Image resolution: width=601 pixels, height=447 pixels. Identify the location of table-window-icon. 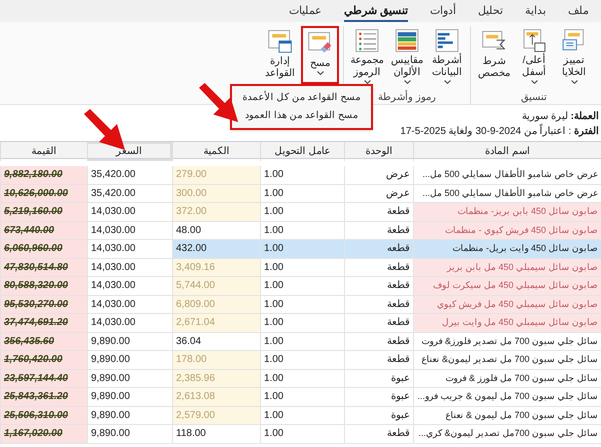
(280, 41).